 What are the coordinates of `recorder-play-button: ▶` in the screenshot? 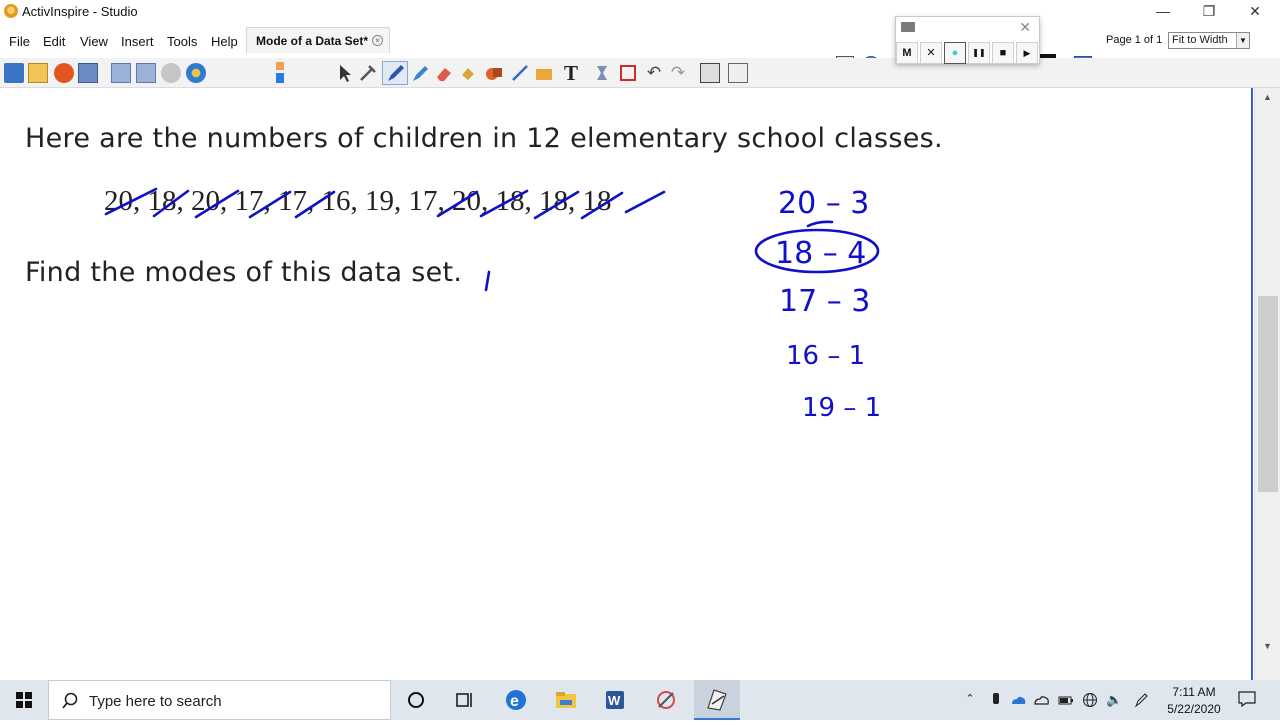 It's located at (1027, 53).